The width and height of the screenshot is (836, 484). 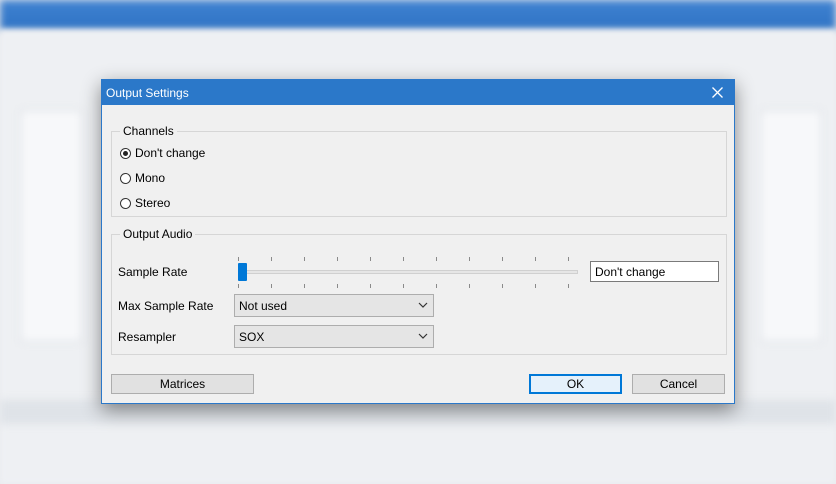 I want to click on radio-label: Stereo, so click(x=153, y=203).